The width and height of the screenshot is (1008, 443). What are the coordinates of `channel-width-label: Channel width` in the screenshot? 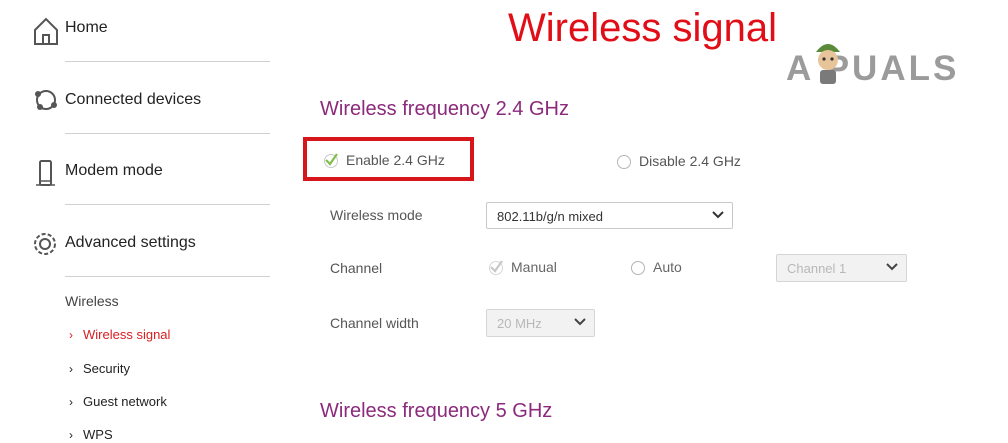 It's located at (374, 323).